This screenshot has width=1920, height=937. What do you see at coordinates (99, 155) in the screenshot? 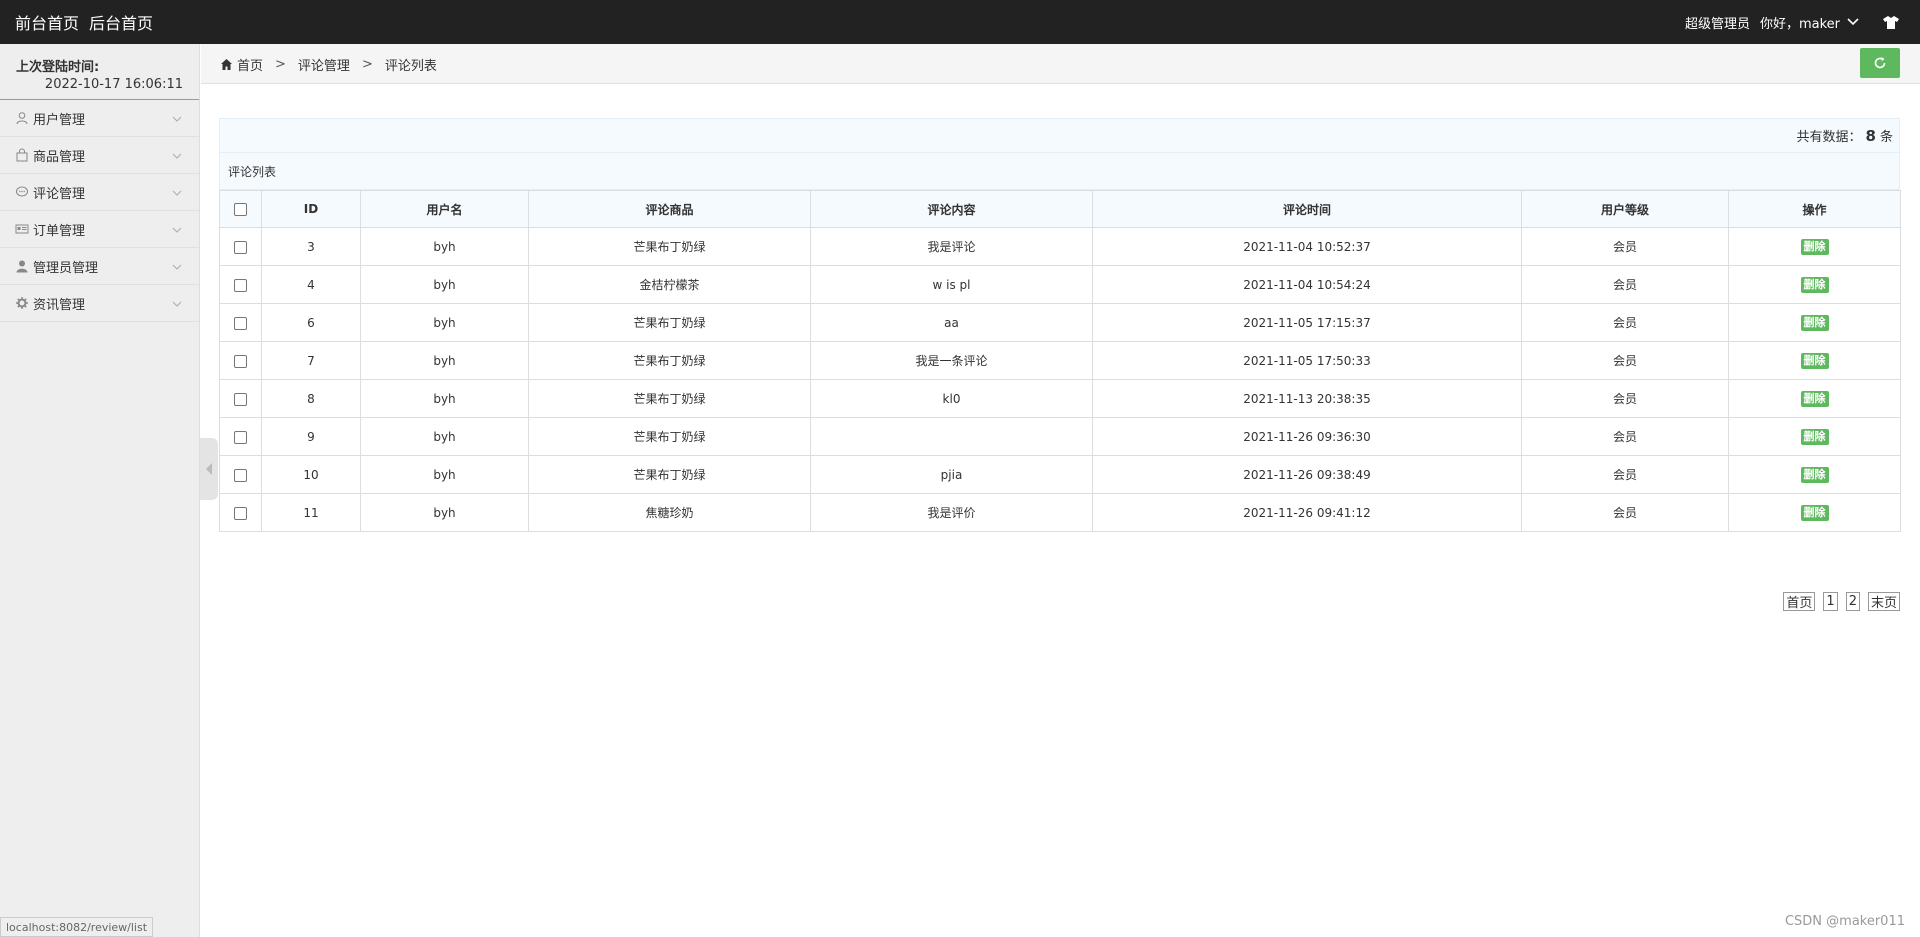
I see `sidebar-item-product-management: 商品管理` at bounding box center [99, 155].